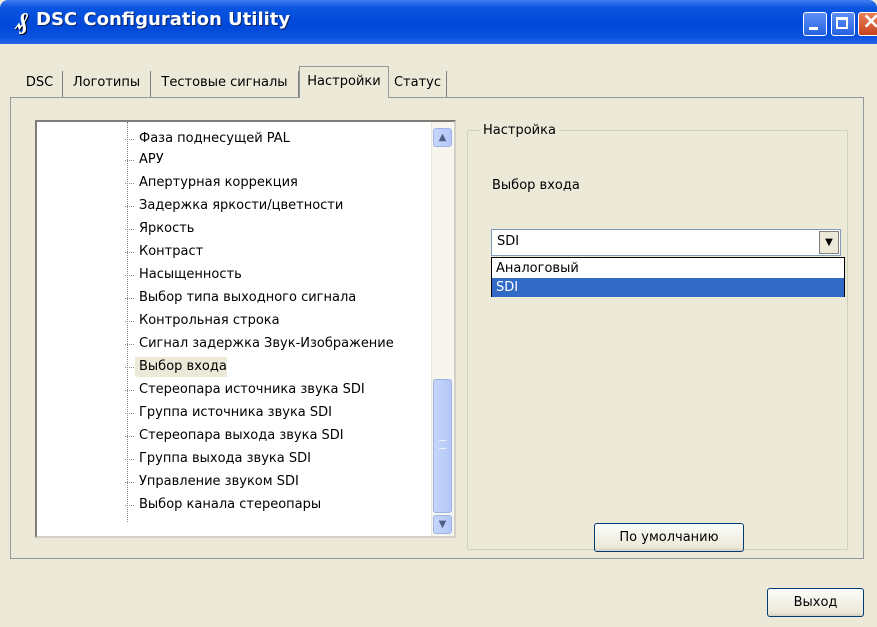 The width and height of the screenshot is (877, 627). What do you see at coordinates (202, 321) in the screenshot?
I see `tree-item: Контрольная строка` at bounding box center [202, 321].